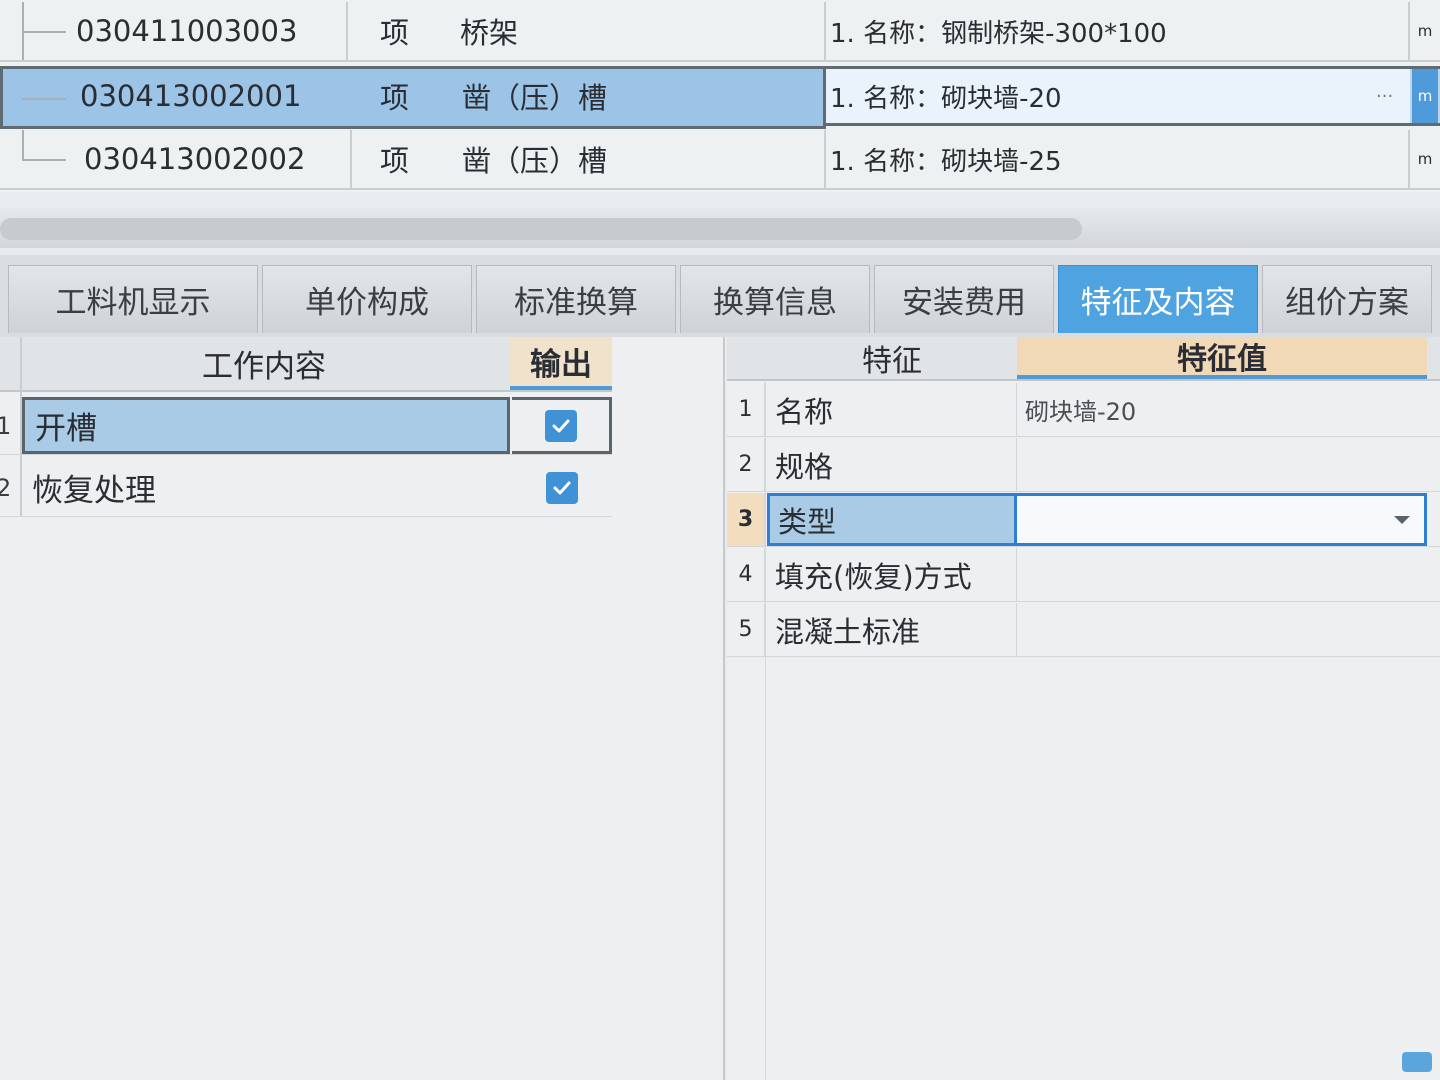 This screenshot has width=1440, height=1080. I want to click on item-feature: 1. 名称：钢制桥架-300*100, so click(998, 33).